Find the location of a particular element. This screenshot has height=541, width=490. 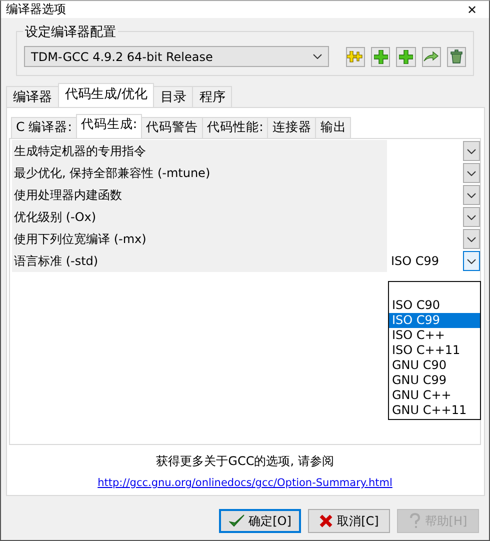

rename-button is located at coordinates (431, 56).